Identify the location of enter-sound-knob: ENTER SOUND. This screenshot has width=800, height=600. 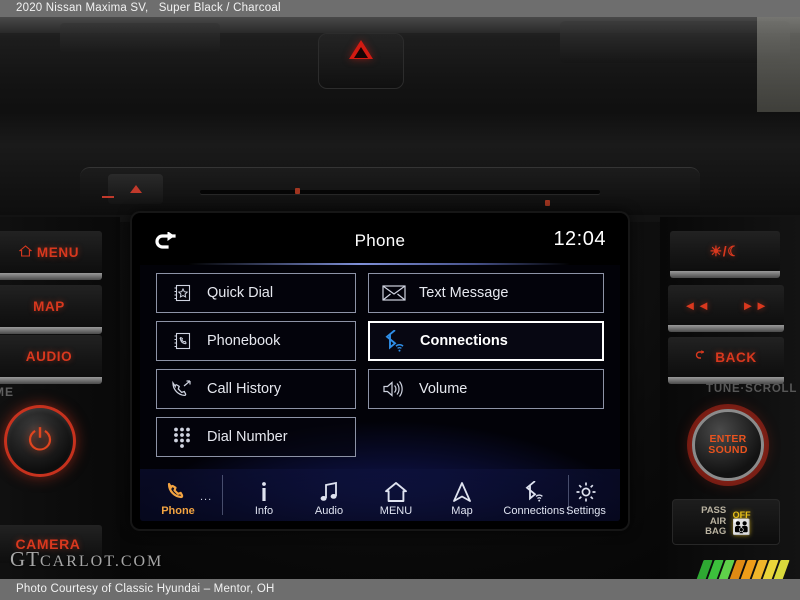
(728, 445).